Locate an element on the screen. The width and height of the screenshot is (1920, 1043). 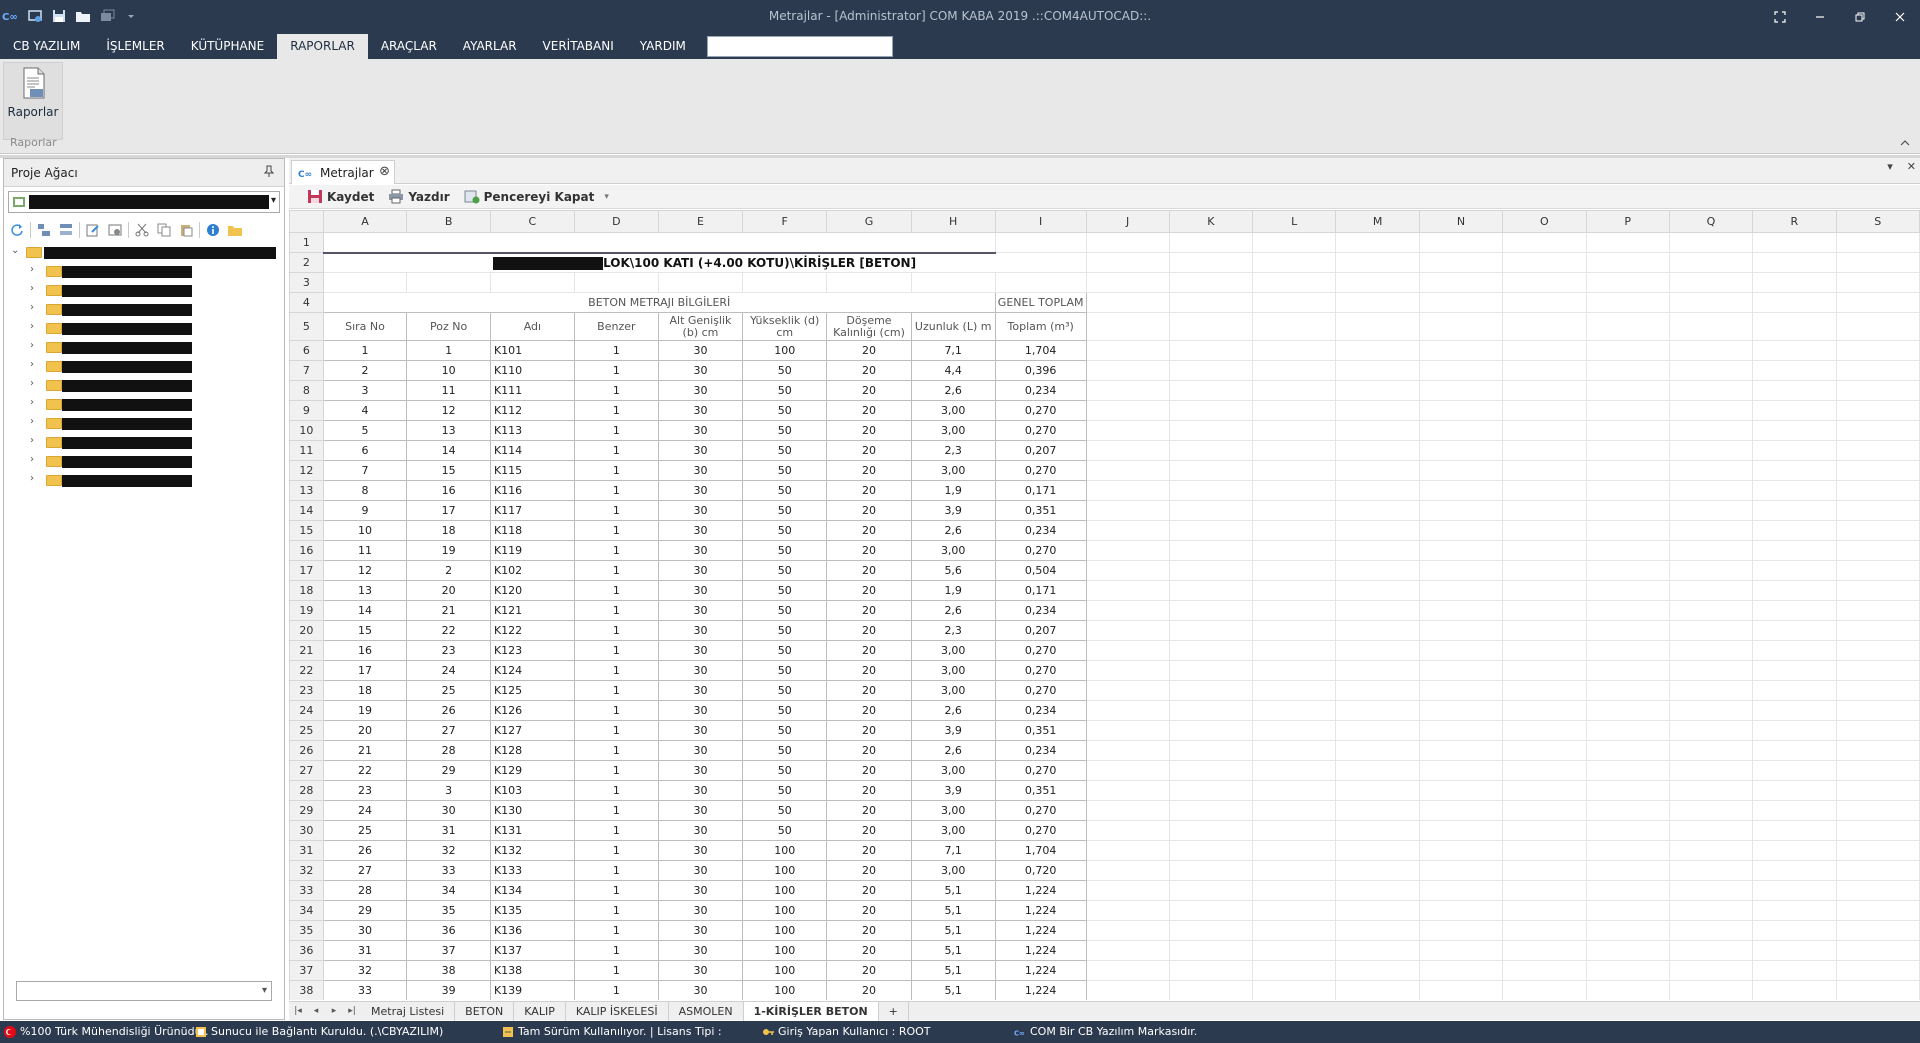
table-cell: 5 is located at coordinates (365, 430).